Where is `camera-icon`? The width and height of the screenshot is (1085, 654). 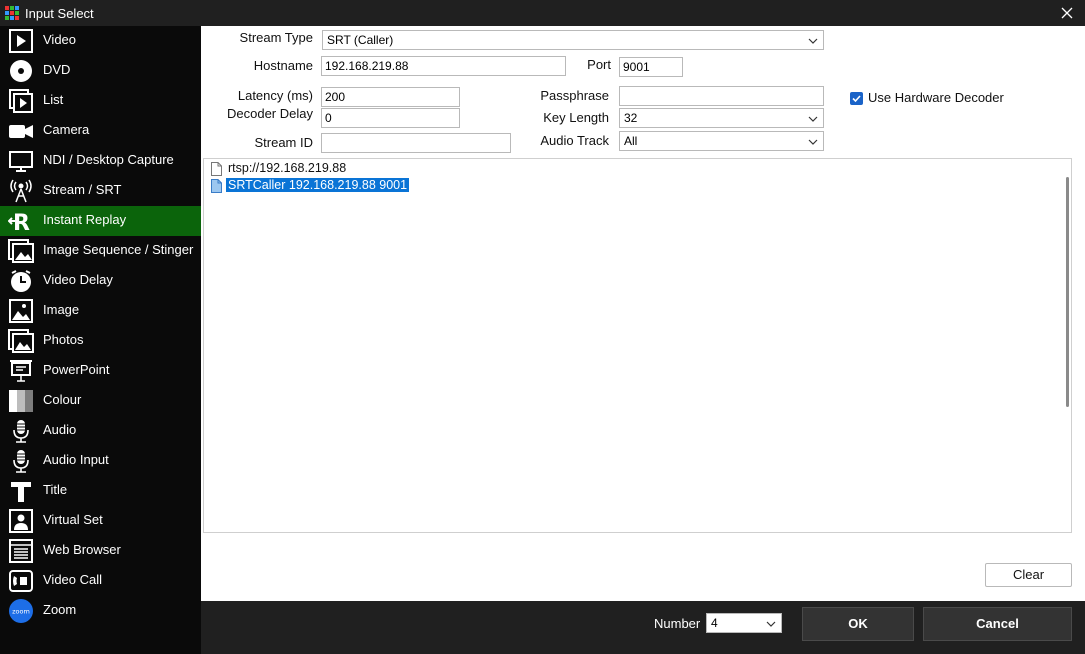 camera-icon is located at coordinates (21, 131).